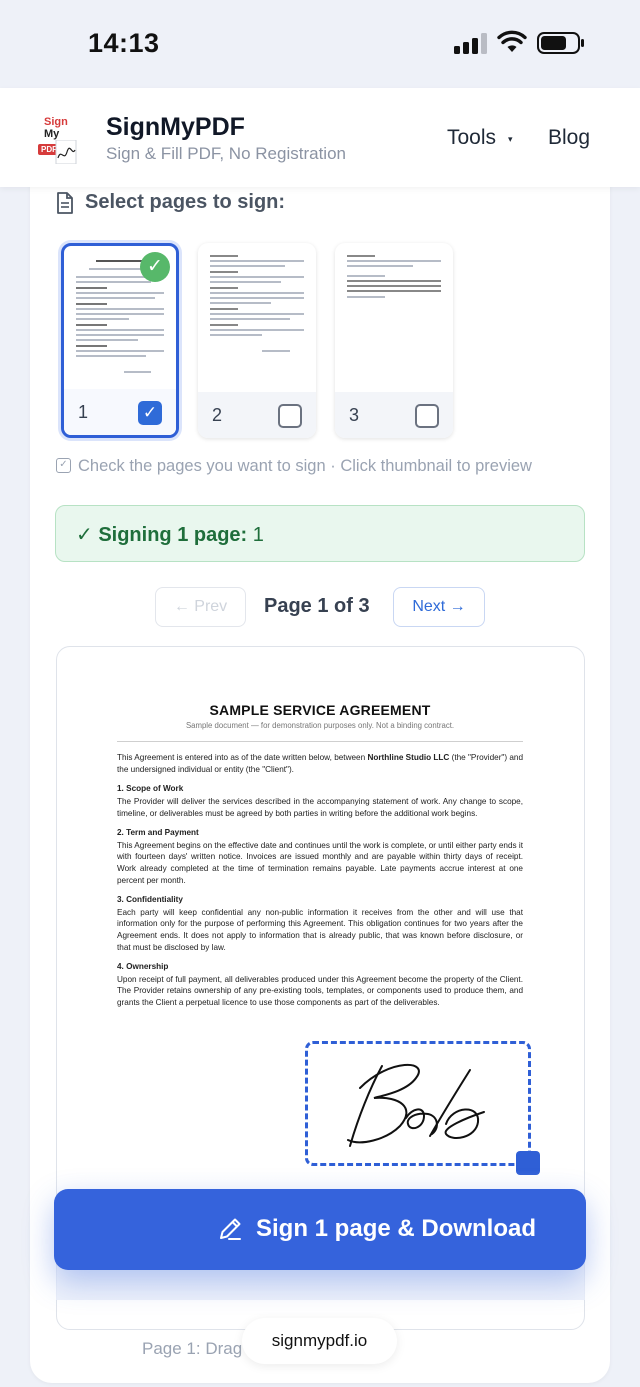  Describe the element at coordinates (124, 43) in the screenshot. I see `status-time: 14:13` at that location.